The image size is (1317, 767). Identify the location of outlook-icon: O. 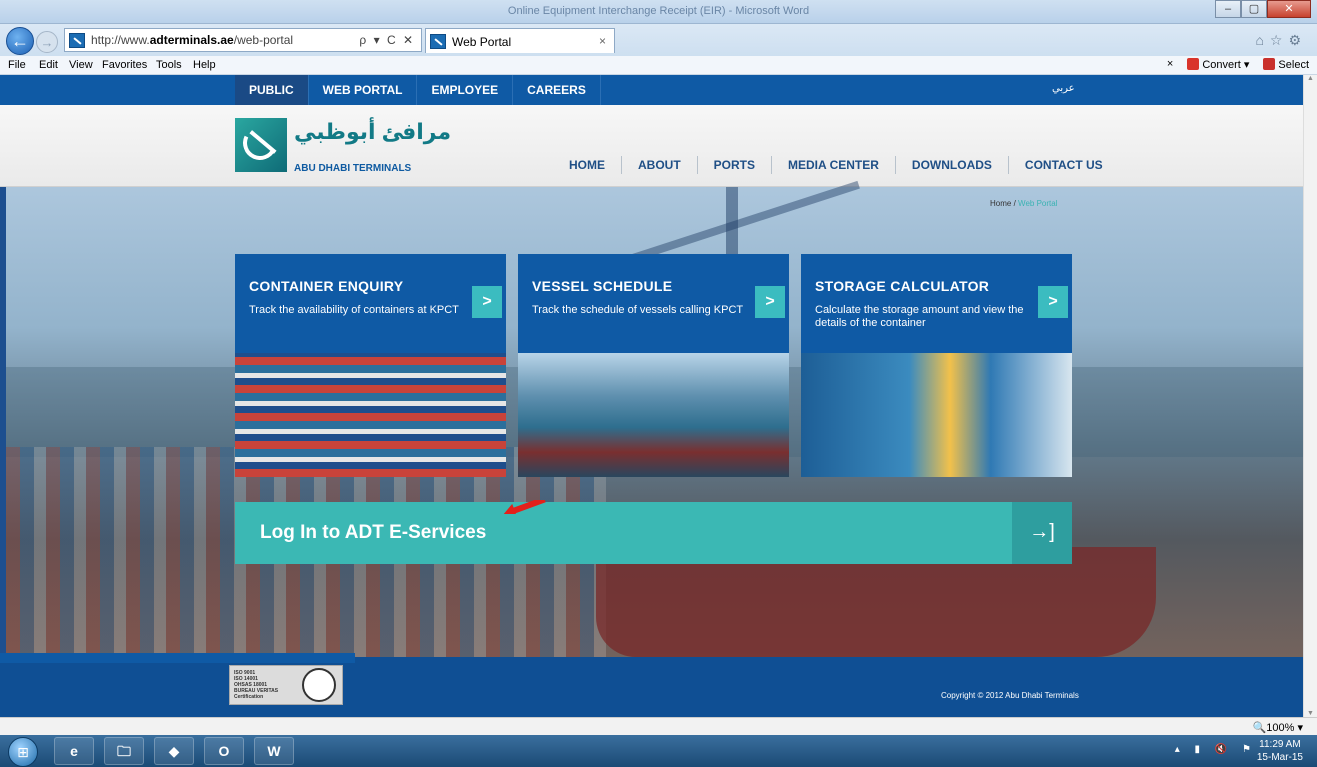
(224, 751).